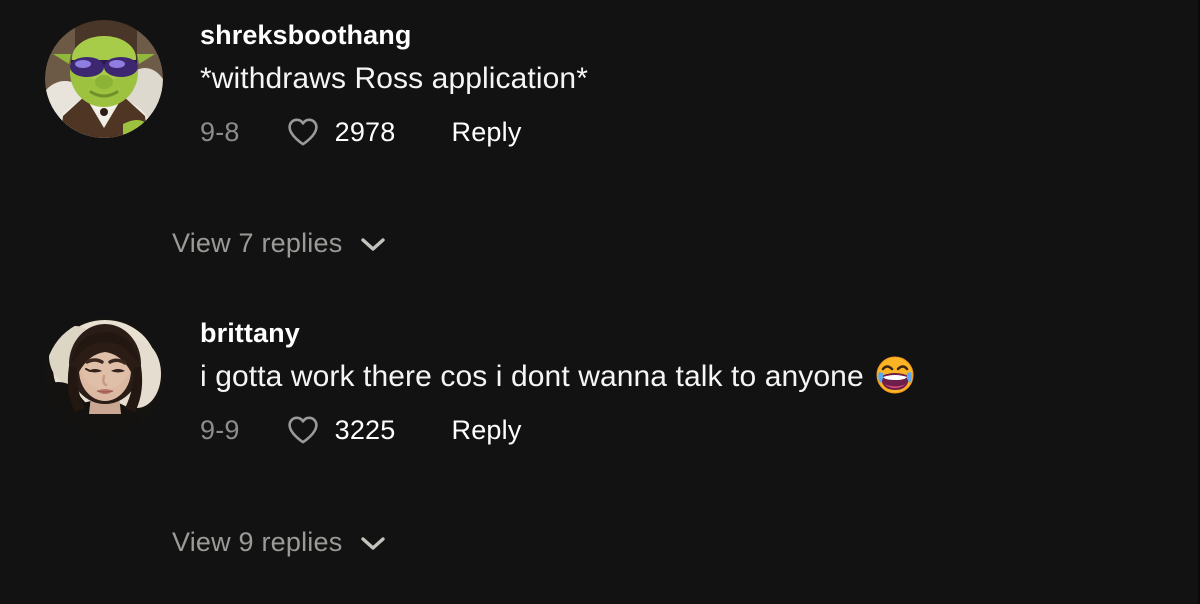  Describe the element at coordinates (695, 333) in the screenshot. I see `comment-username: brittany` at that location.